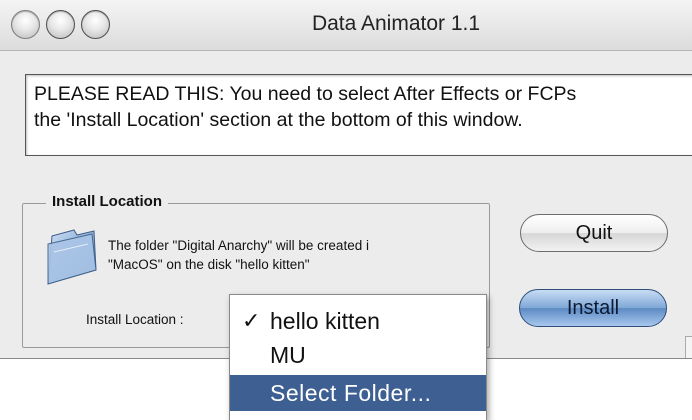 This screenshot has width=692, height=420. Describe the element at coordinates (288, 355) in the screenshot. I see `menu-item-label: MU` at that location.